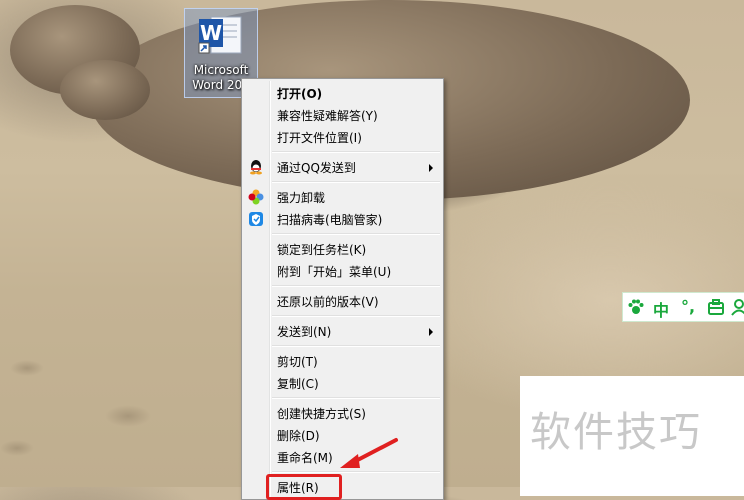 The height and width of the screenshot is (500, 744). I want to click on pinwheel-icon, so click(256, 197).